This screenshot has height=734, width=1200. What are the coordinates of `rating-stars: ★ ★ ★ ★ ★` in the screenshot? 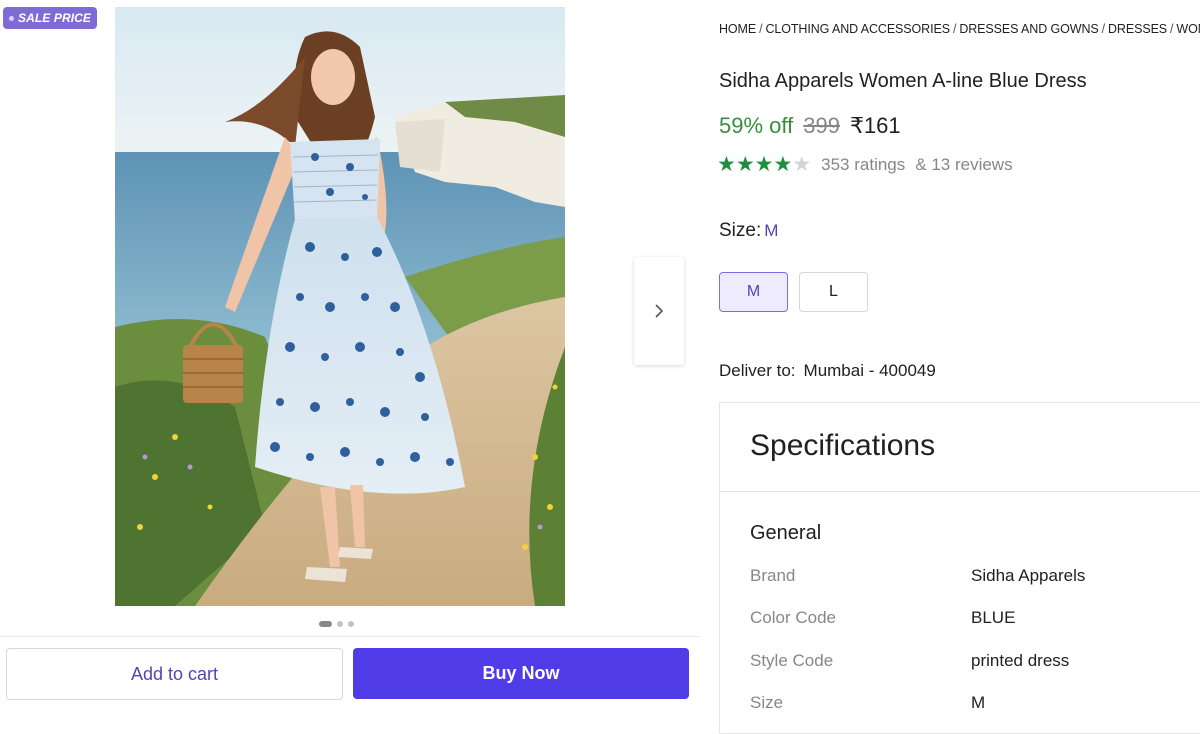 It's located at (764, 164).